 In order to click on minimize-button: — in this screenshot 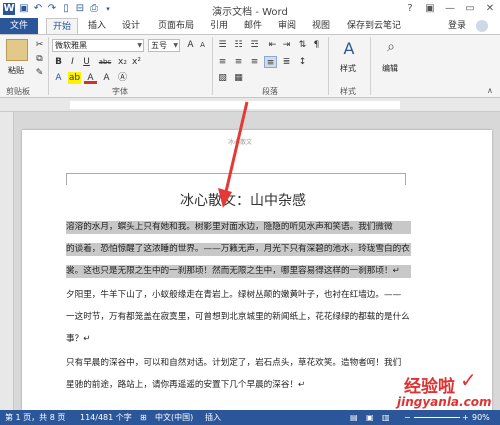, I will do `click(450, 9)`.